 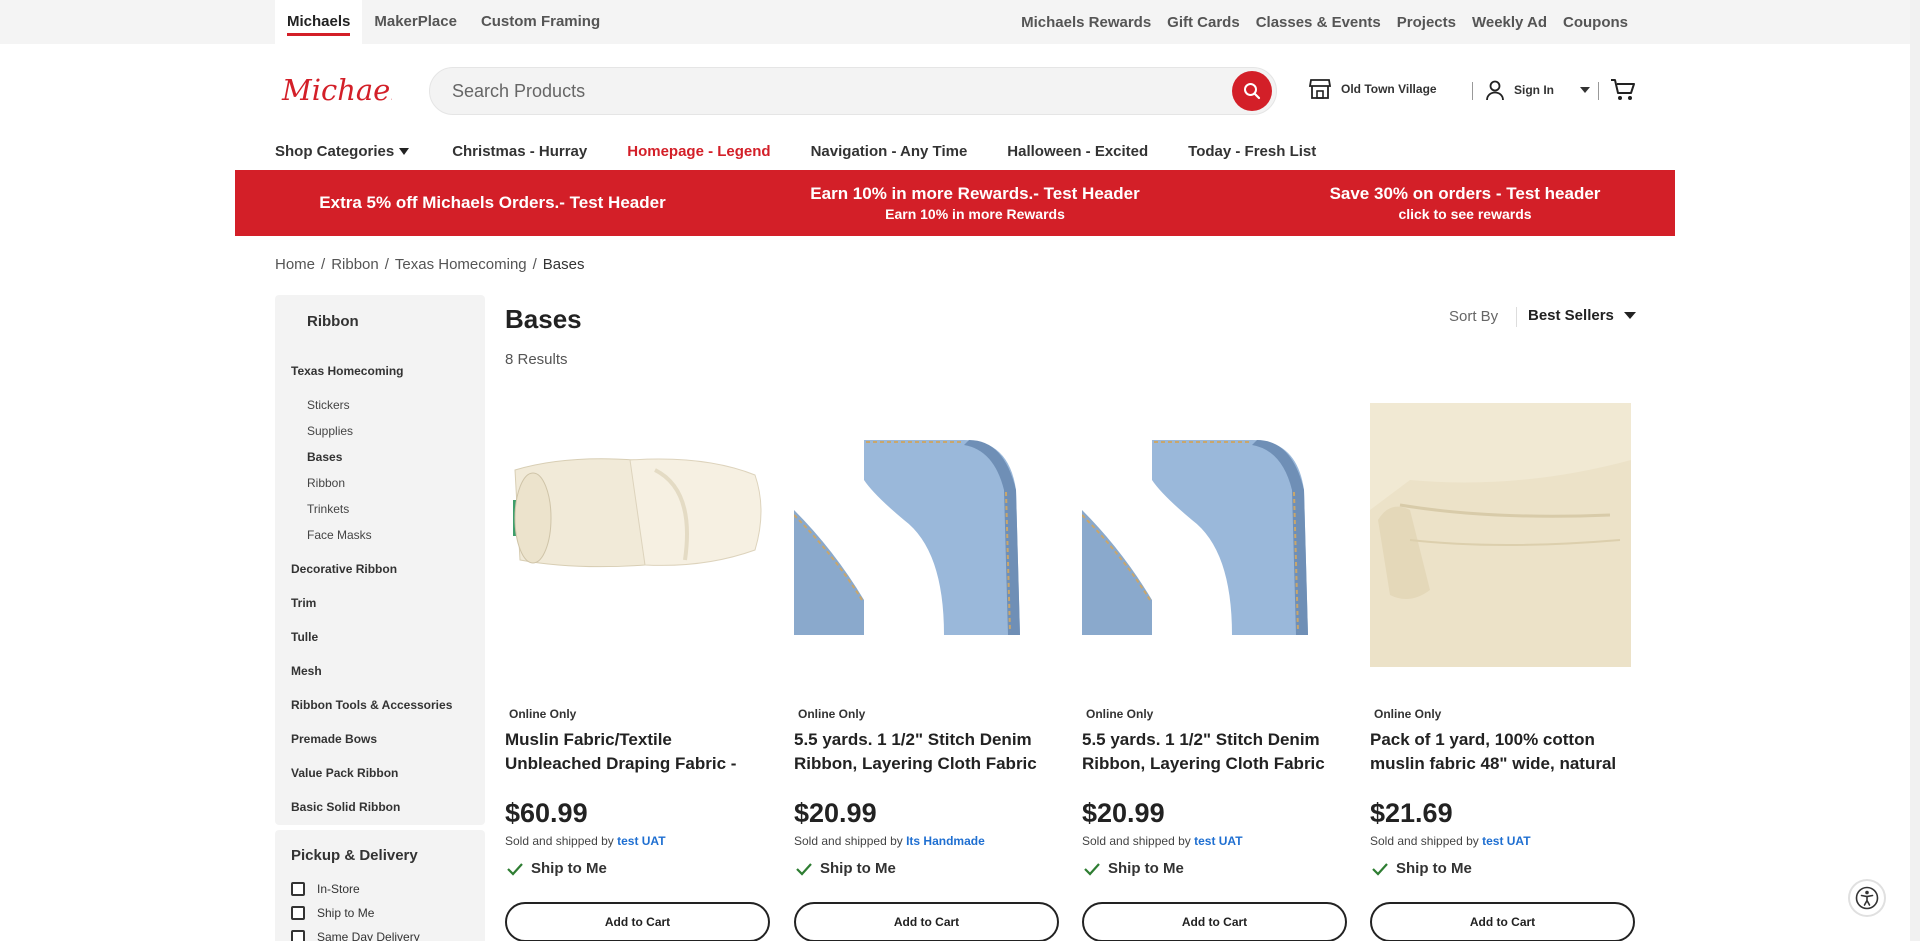 What do you see at coordinates (1450, 841) in the screenshot?
I see `seller-info: Sold and shipped by test UAT` at bounding box center [1450, 841].